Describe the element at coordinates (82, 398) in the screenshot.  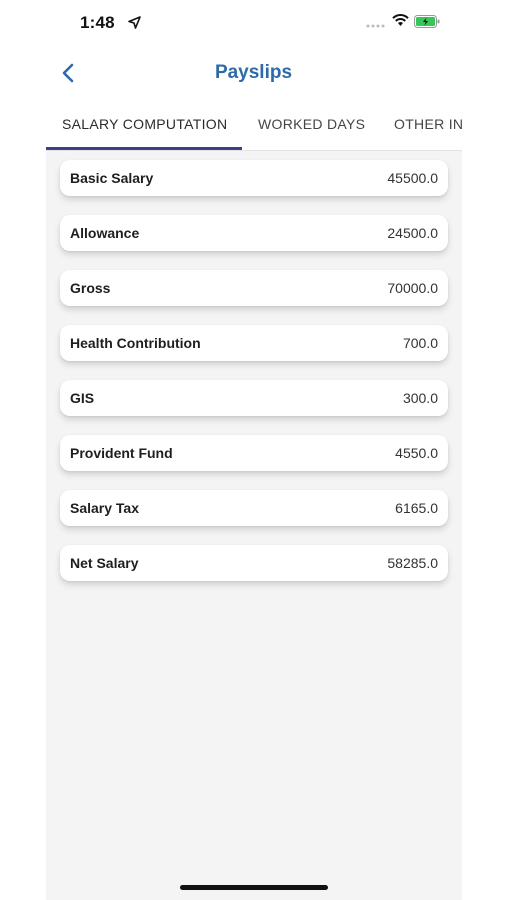
I see `row-label: GIS` at that location.